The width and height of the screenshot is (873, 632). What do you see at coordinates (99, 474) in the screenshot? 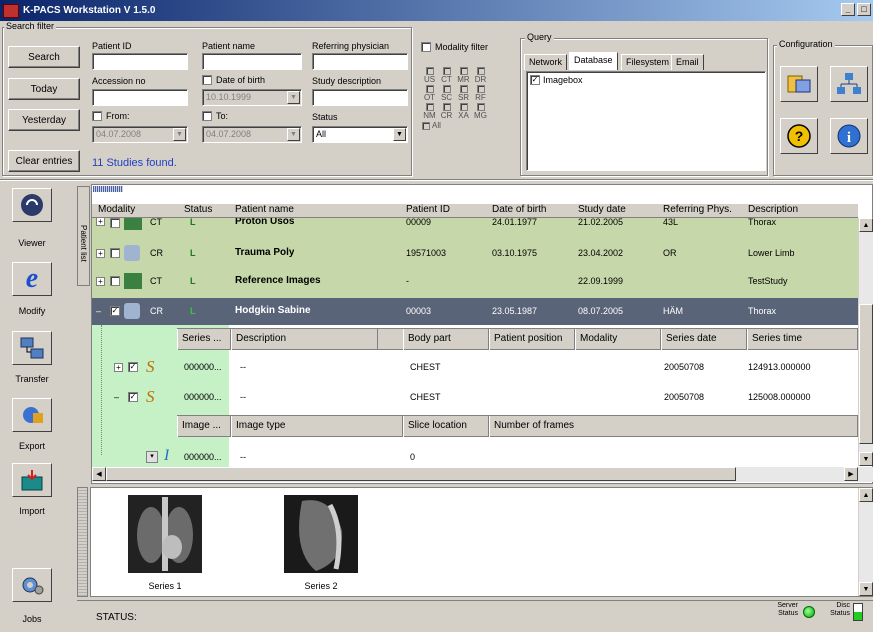
I see `scroll-left-icon: ◀` at bounding box center [99, 474].